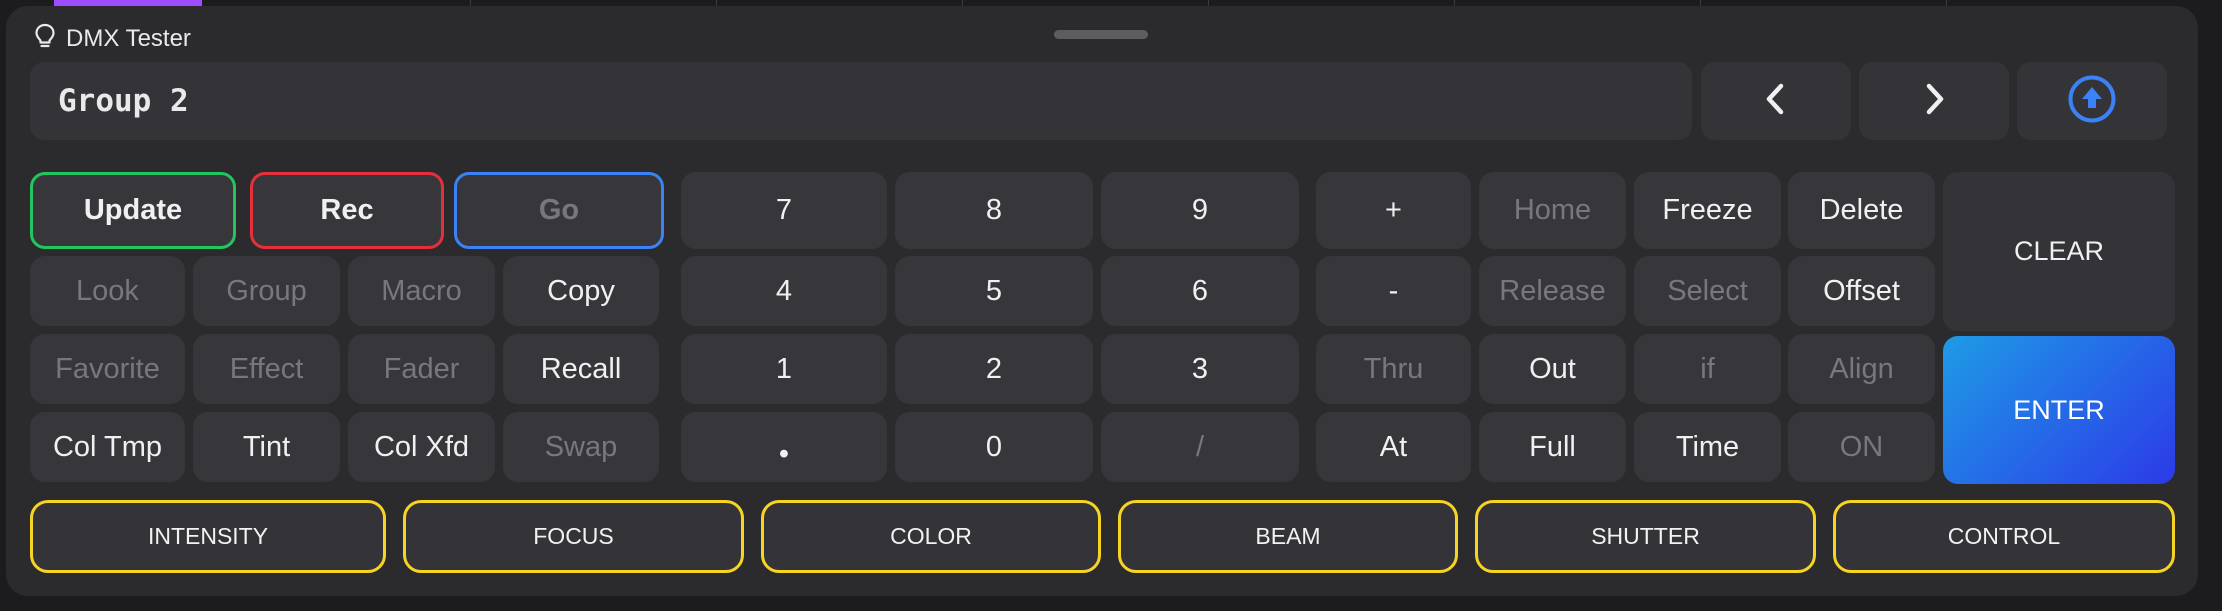 The width and height of the screenshot is (2222, 611). What do you see at coordinates (421, 291) in the screenshot?
I see `macro-key: Macro` at bounding box center [421, 291].